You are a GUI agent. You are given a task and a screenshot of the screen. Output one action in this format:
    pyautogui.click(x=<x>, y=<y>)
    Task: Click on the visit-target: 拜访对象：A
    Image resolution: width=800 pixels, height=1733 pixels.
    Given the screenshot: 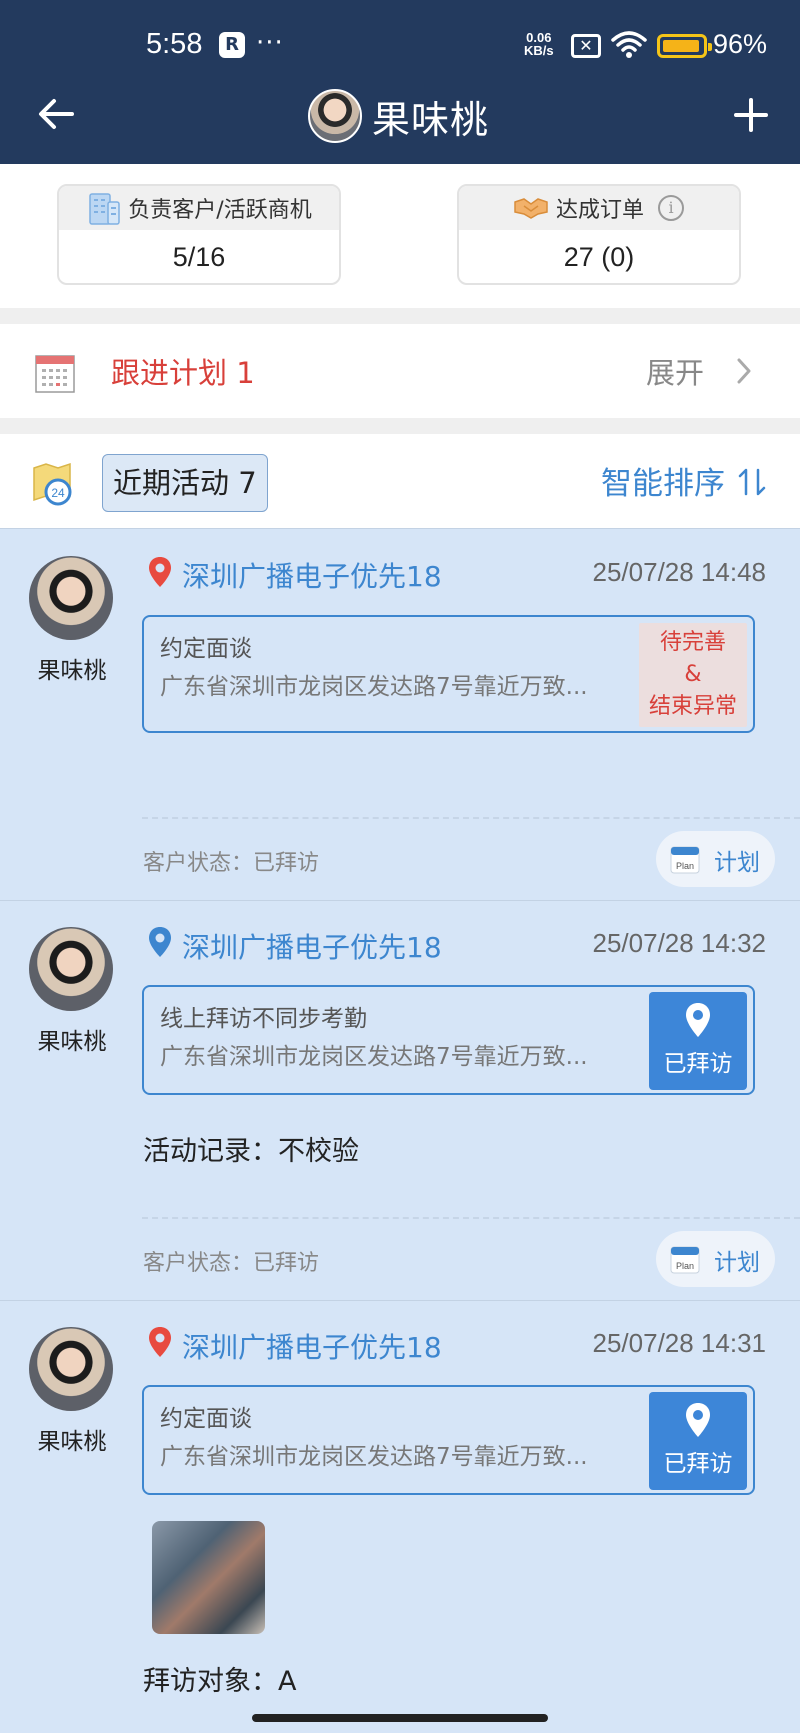 What is the action you would take?
    pyautogui.click(x=220, y=1681)
    